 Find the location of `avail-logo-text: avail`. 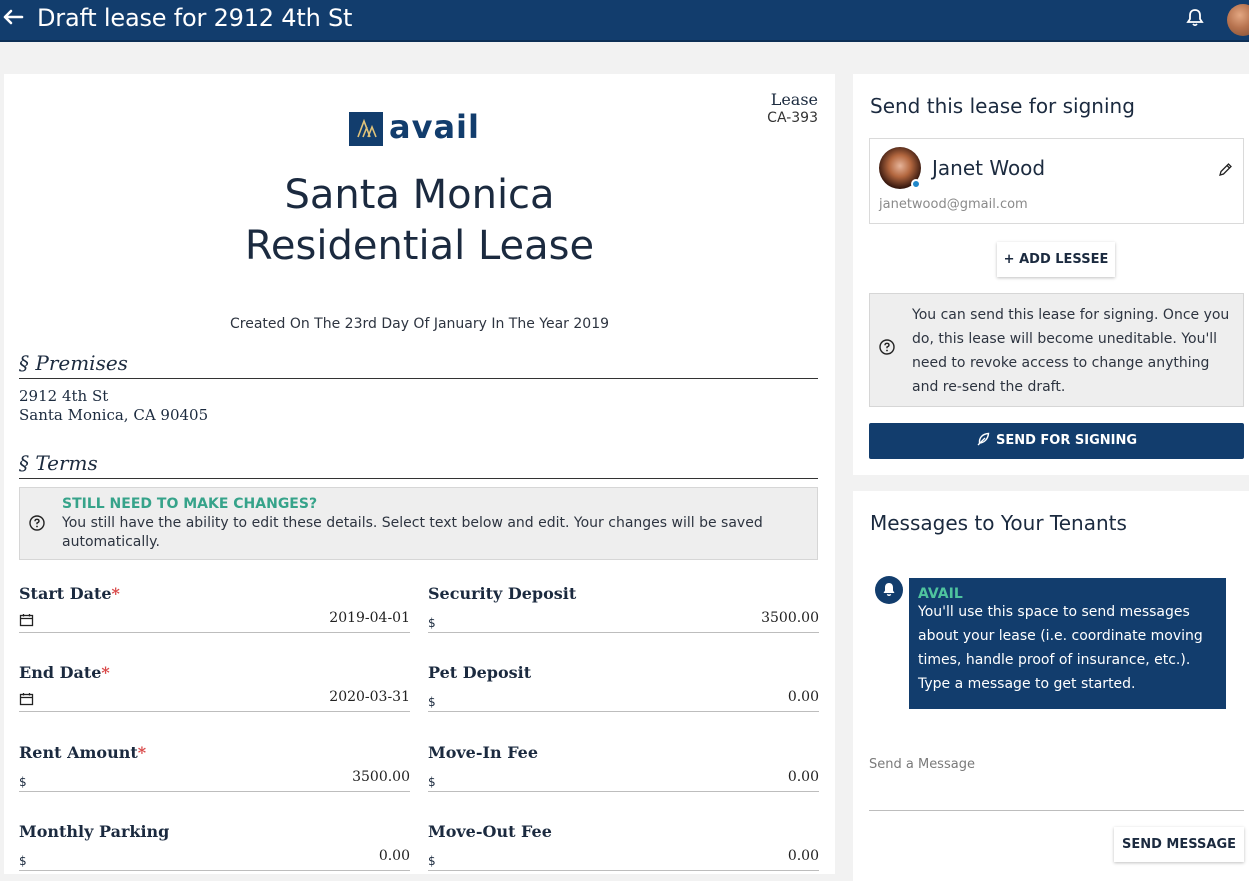

avail-logo-text: avail is located at coordinates (434, 127).